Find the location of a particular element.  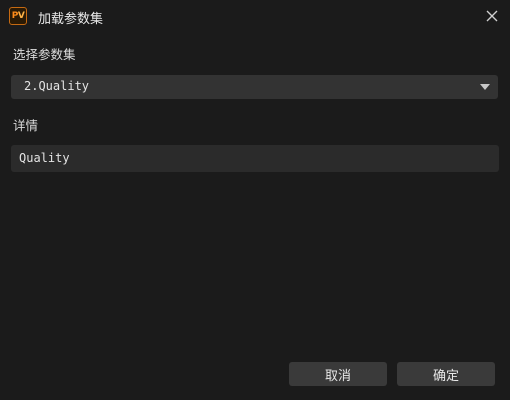

app-icon-letter-v: V is located at coordinates (21, 16).